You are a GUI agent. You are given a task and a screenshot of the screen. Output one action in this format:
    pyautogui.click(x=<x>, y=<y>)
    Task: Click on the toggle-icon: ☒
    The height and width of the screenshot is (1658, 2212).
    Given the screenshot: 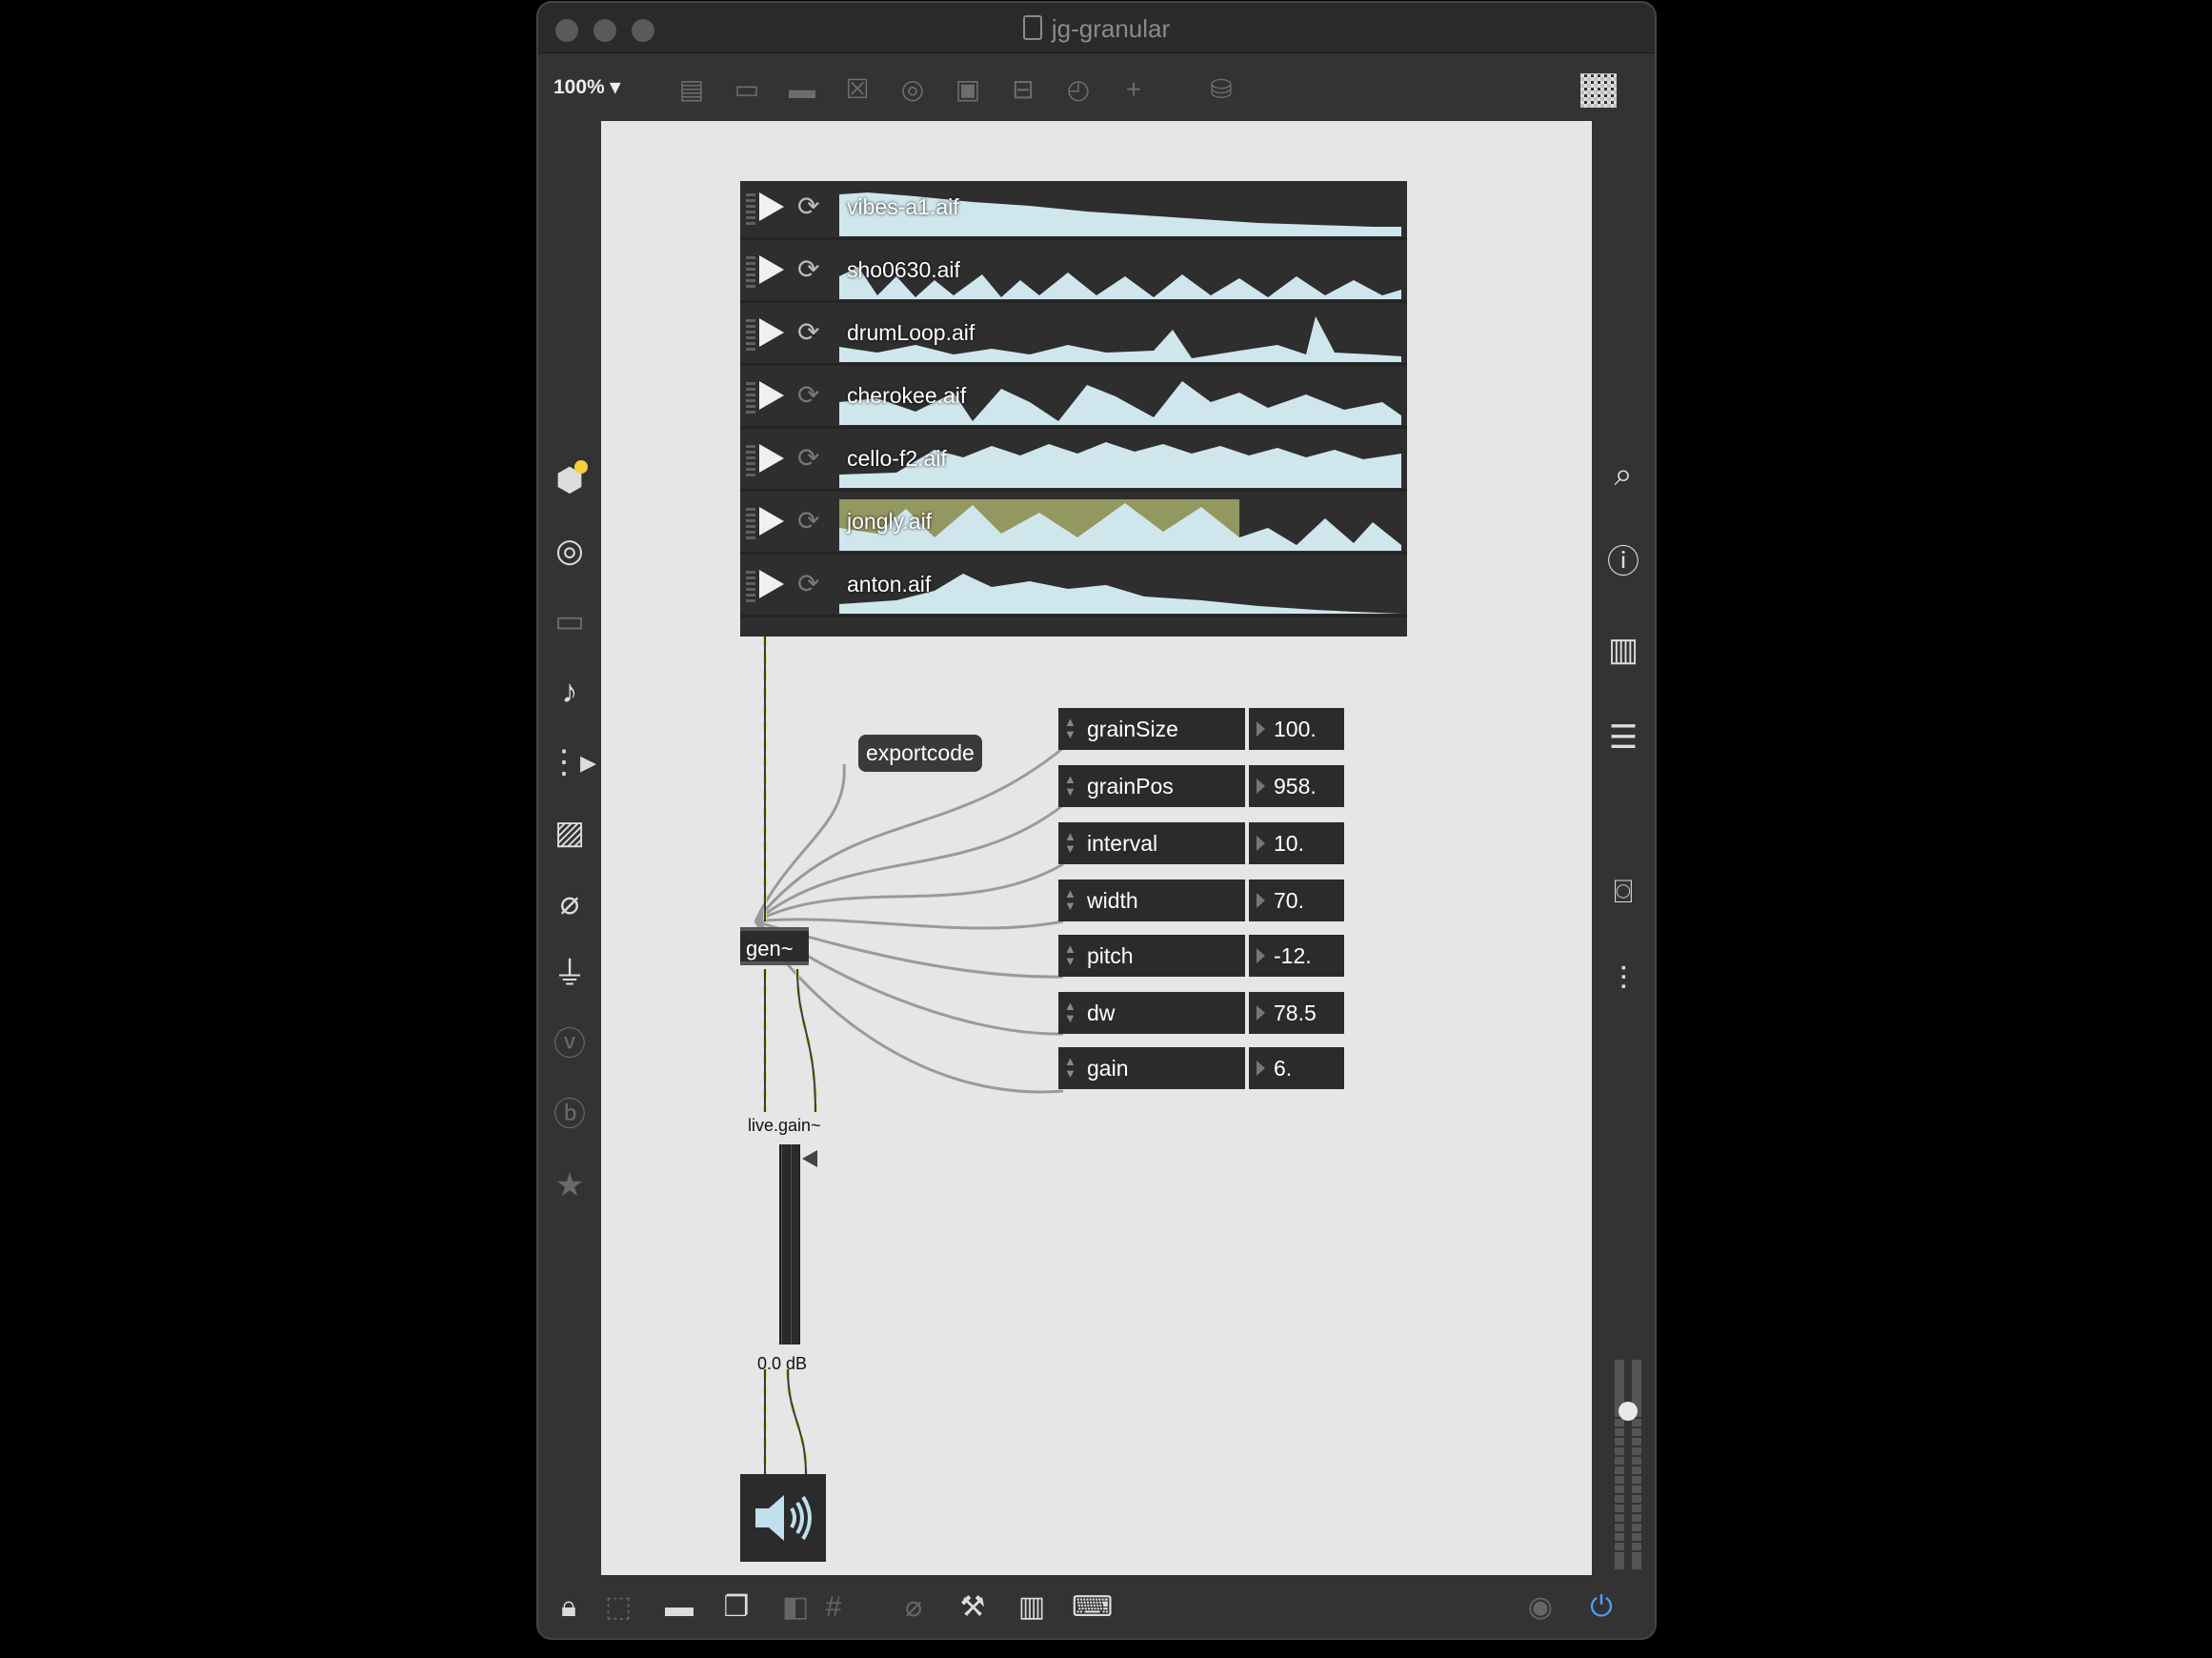 What is the action you would take?
    pyautogui.click(x=857, y=90)
    